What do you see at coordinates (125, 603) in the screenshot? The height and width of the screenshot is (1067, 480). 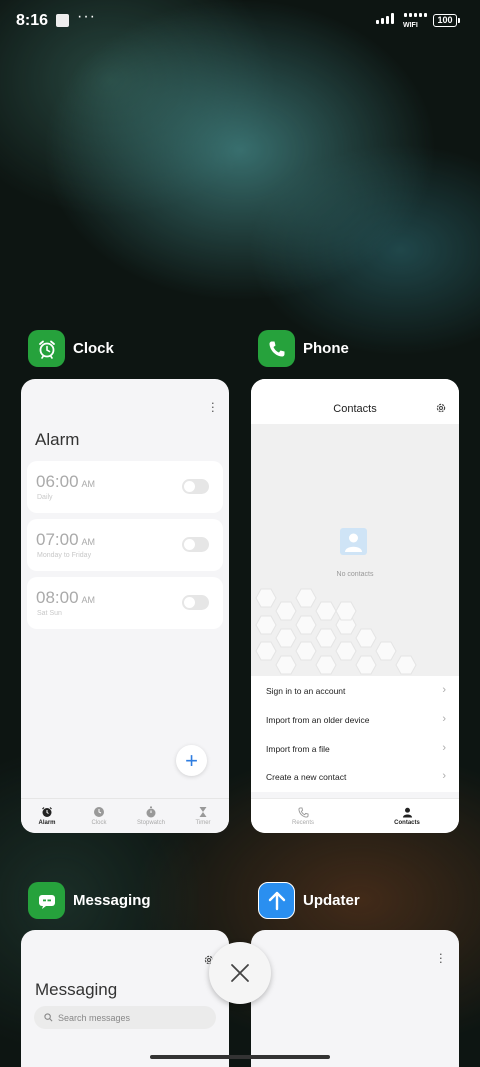 I see `alarm-item: 08:00 AM Sat Sun` at bounding box center [125, 603].